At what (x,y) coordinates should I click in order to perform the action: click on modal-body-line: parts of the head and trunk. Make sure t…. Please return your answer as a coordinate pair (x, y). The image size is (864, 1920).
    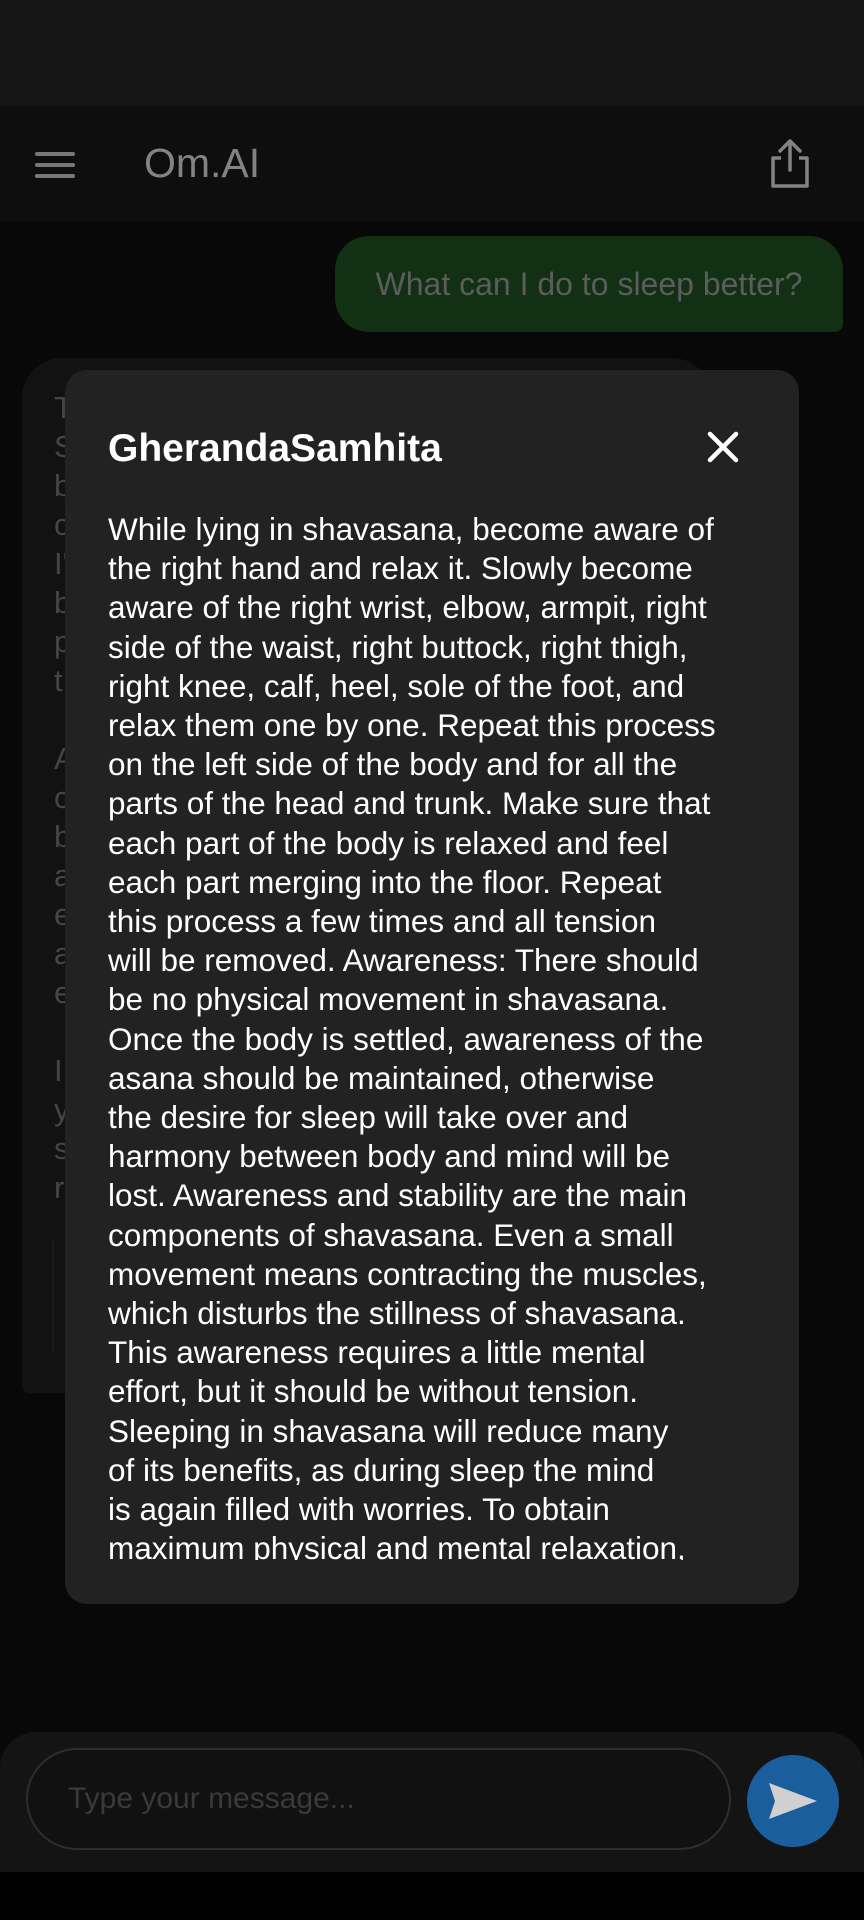
    Looking at the image, I should click on (409, 803).